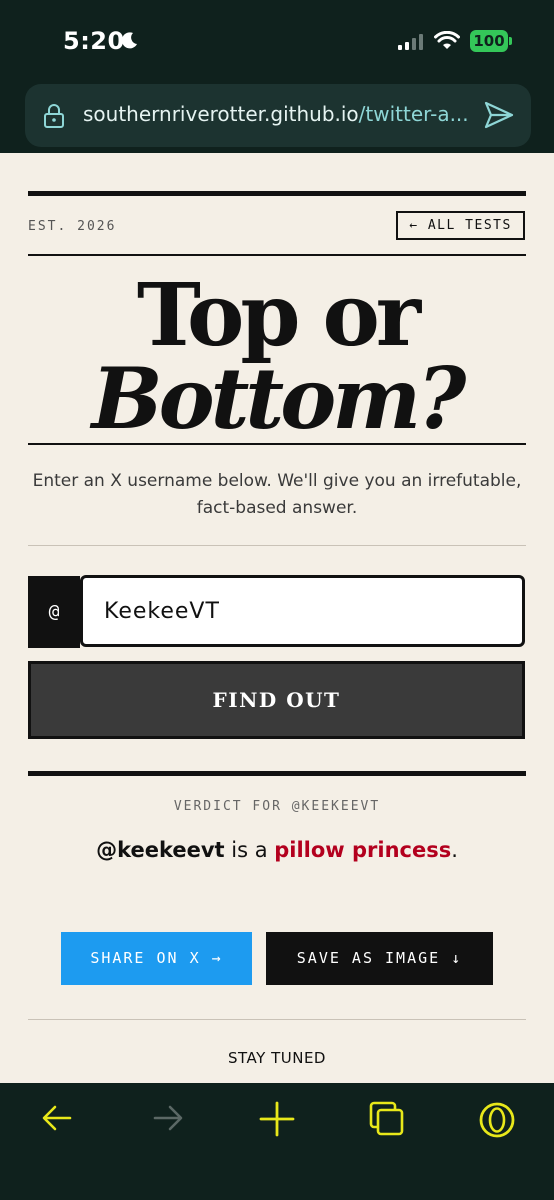  I want to click on save-as-image-button: SAVE AS IMAGE ↓, so click(379, 958).